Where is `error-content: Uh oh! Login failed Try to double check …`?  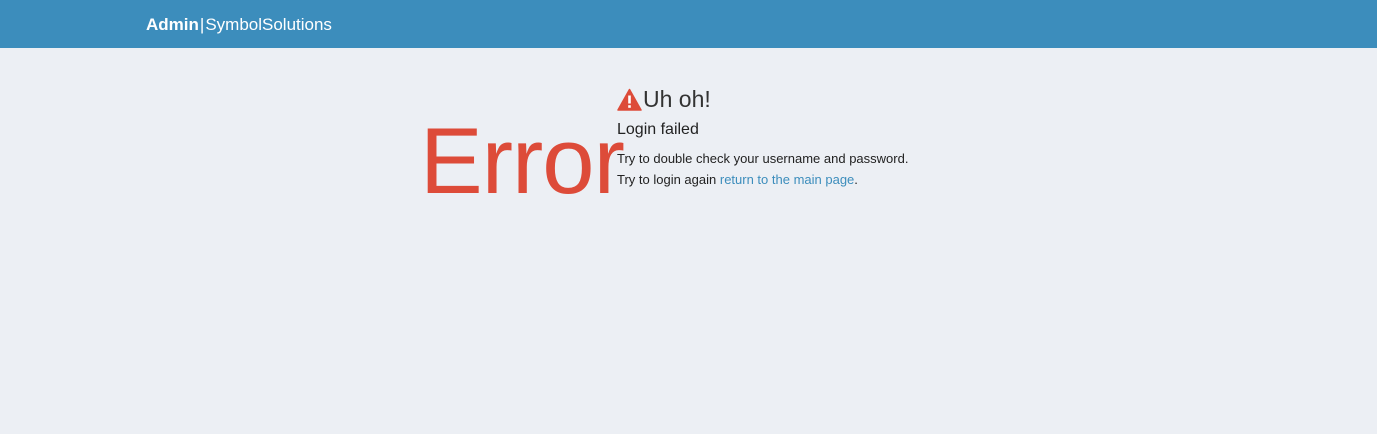
error-content: Uh oh! Login failed Try to double check … is located at coordinates (827, 137).